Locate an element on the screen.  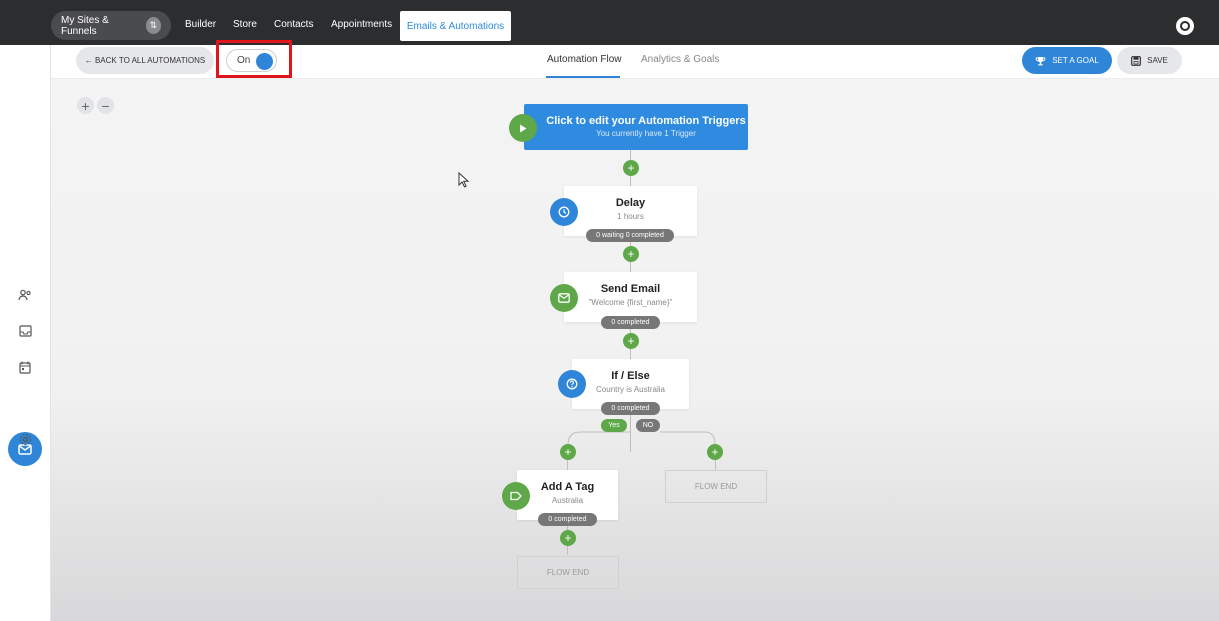
send-email-subtitle: "Welcome {first_name}" is located at coordinates (630, 302).